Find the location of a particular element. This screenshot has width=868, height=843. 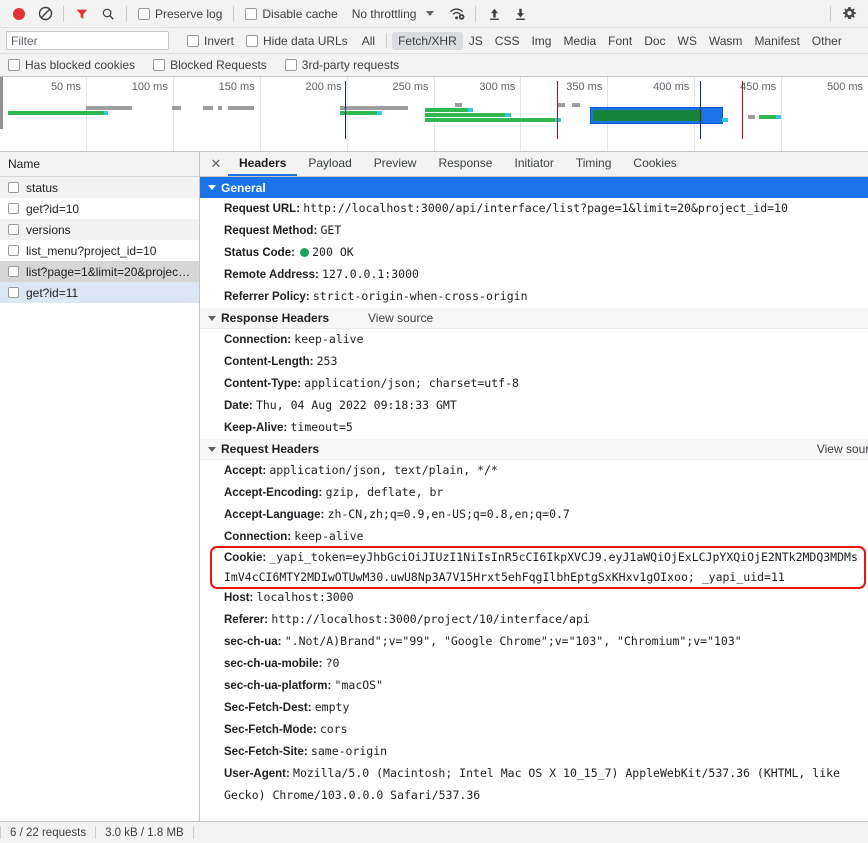

dom-content-loaded-marker is located at coordinates (700, 110).